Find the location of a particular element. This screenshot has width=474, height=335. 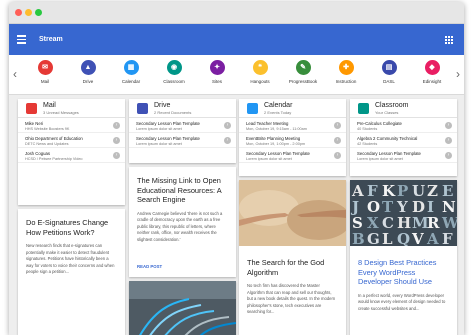

list-item: Pre-Calculus Collegiate 40 Students › is located at coordinates (403, 125).